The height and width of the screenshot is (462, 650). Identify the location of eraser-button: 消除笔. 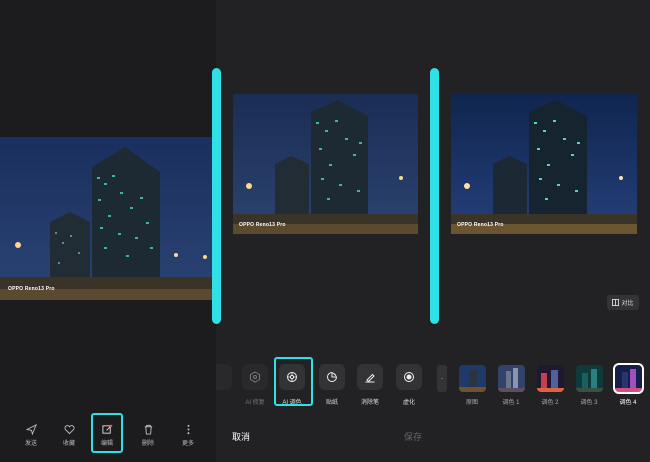
(370, 385).